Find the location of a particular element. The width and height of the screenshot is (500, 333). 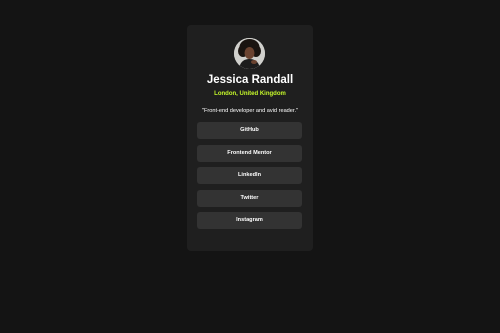

profile-name: Jessica Randall is located at coordinates (250, 80).